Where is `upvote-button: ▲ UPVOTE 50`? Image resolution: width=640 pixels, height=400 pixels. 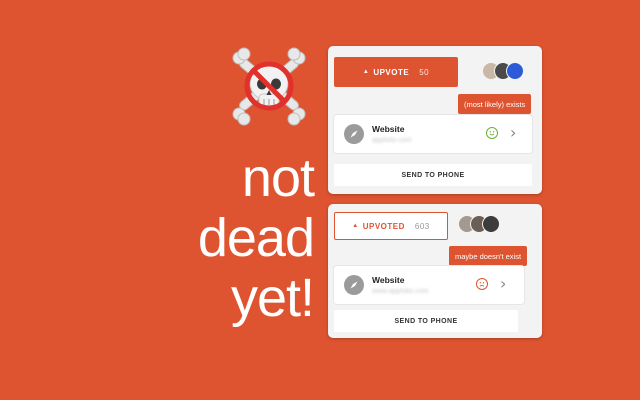 upvote-button: ▲ UPVOTE 50 is located at coordinates (396, 72).